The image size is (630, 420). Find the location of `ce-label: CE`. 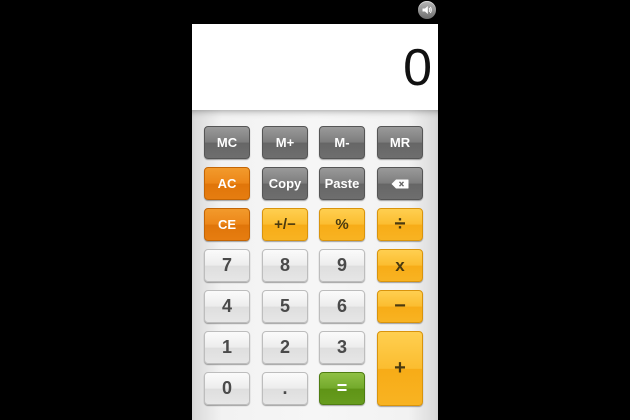

ce-label: CE is located at coordinates (227, 224).